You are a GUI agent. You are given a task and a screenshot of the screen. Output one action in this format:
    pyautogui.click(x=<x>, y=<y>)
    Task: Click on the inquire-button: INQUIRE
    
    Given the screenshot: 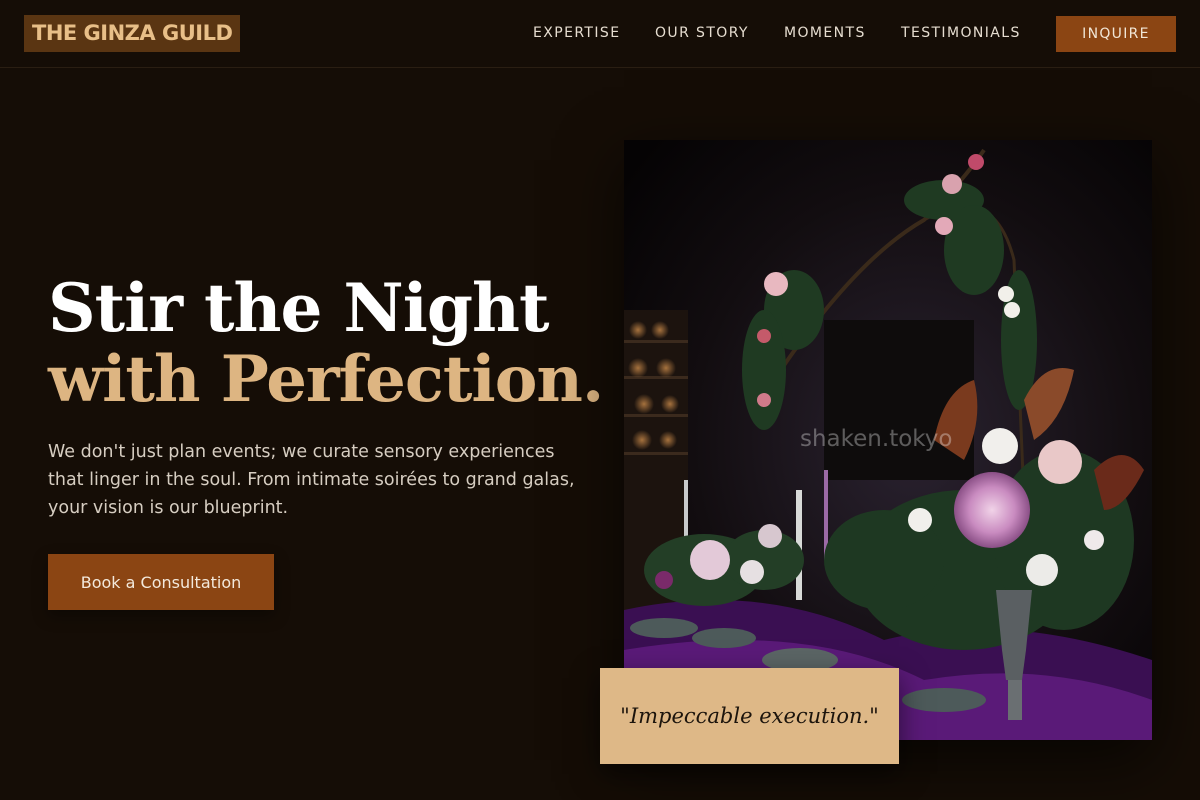 What is the action you would take?
    pyautogui.click(x=1116, y=34)
    